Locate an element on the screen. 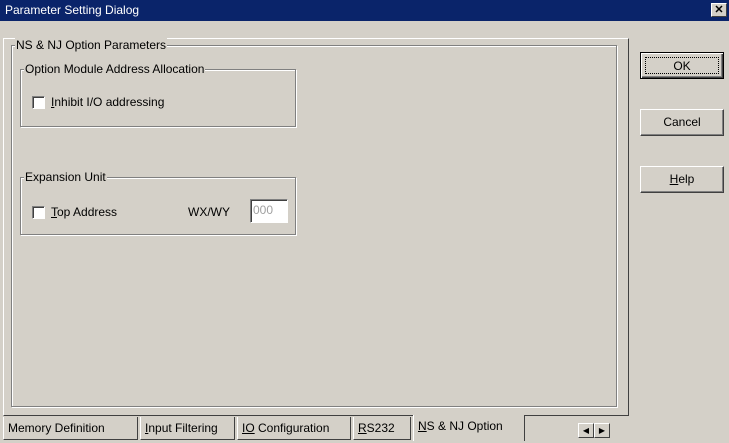 The width and height of the screenshot is (729, 443). cancel-button: Cancel is located at coordinates (682, 122).